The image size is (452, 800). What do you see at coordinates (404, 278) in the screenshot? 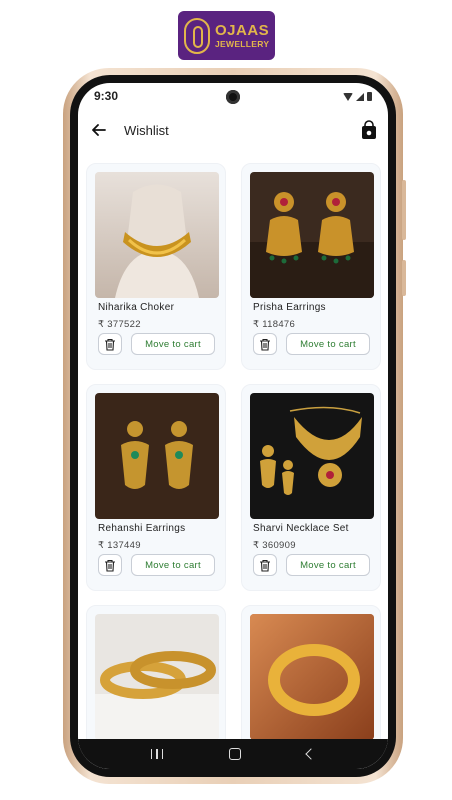
I see `phone-volume-button` at bounding box center [404, 278].